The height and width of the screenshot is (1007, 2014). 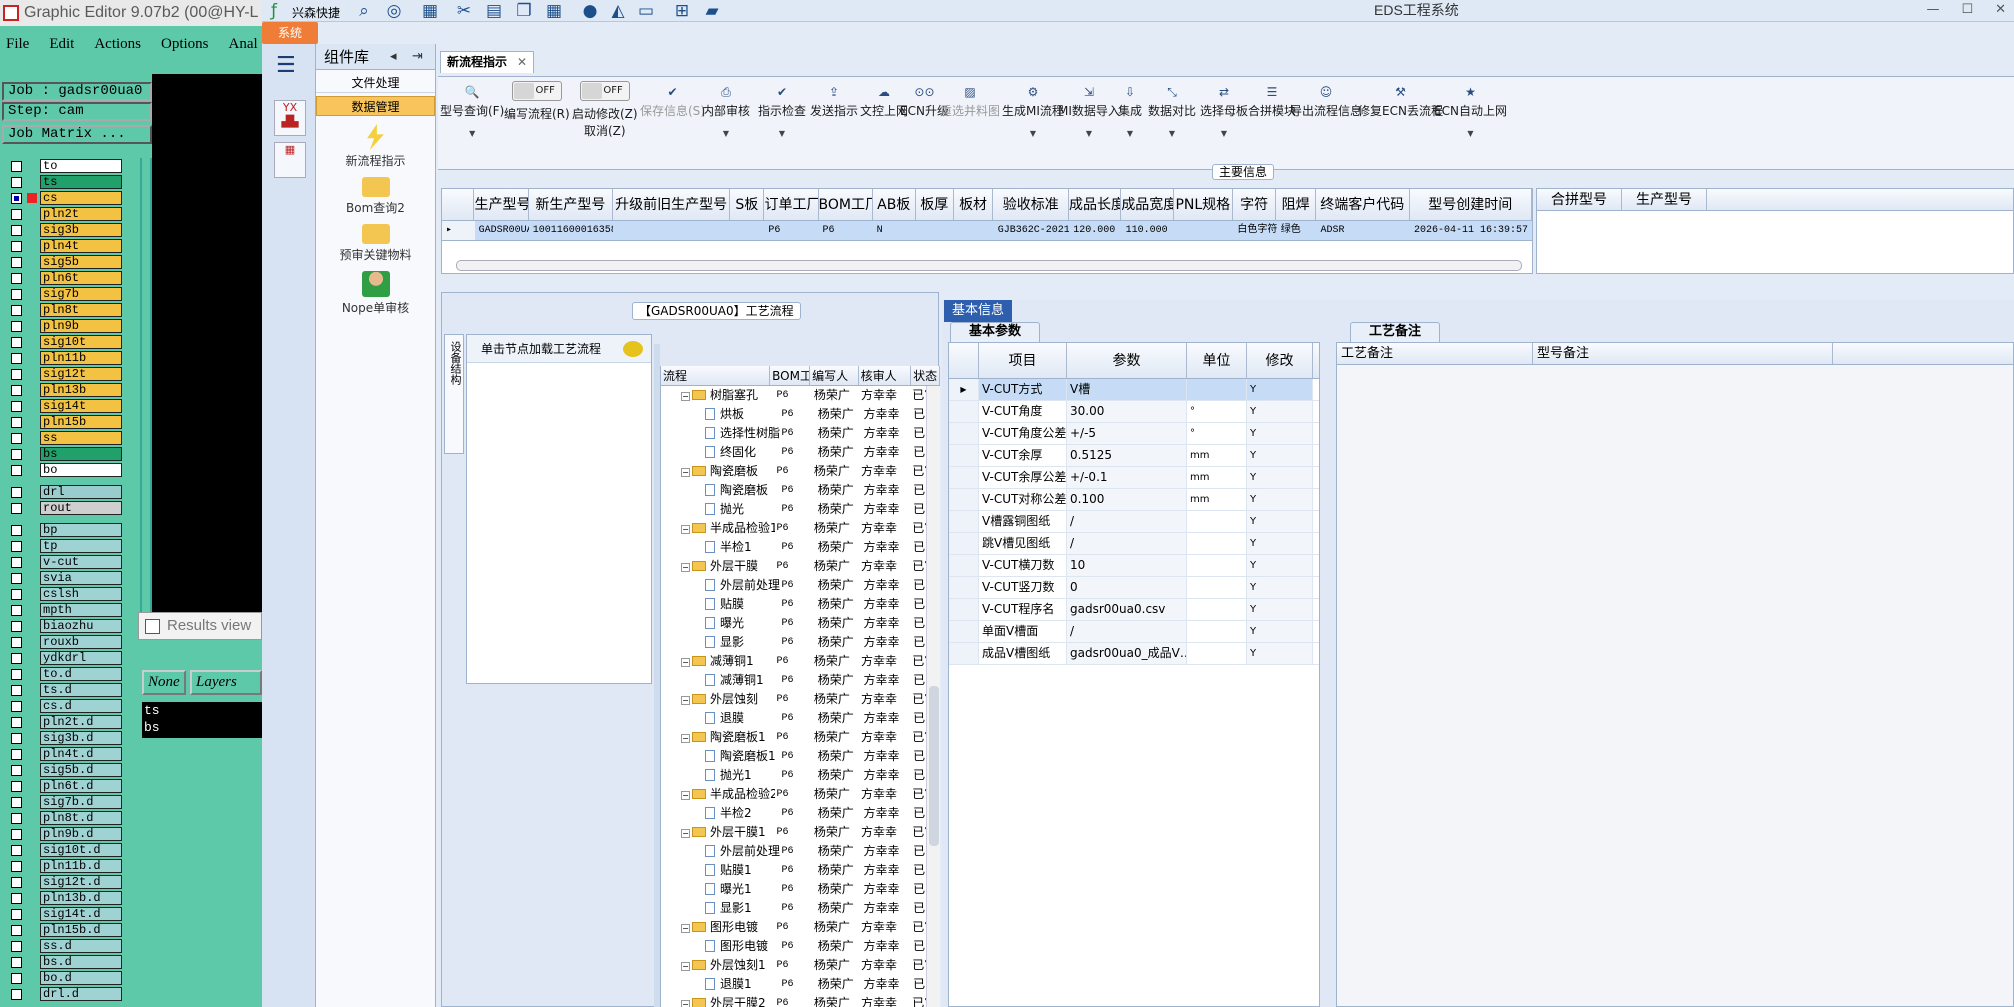 What do you see at coordinates (375, 196) in the screenshot?
I see `item-bom-query: Bom查询2` at bounding box center [375, 196].